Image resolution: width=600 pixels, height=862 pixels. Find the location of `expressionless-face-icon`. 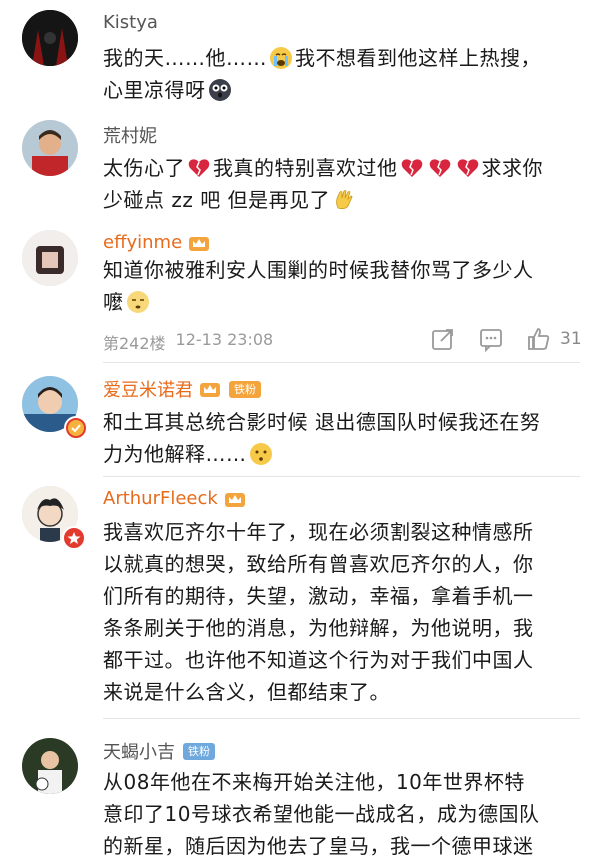

expressionless-face-icon is located at coordinates (261, 454).